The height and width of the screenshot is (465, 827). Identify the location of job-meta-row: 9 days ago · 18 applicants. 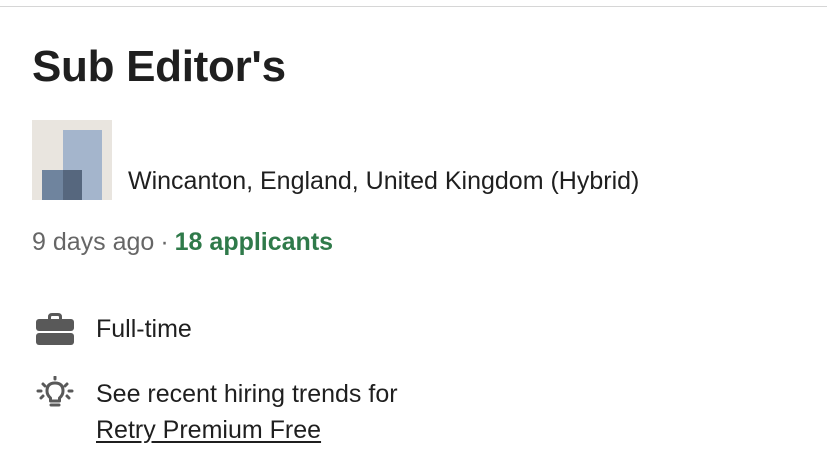
(182, 242).